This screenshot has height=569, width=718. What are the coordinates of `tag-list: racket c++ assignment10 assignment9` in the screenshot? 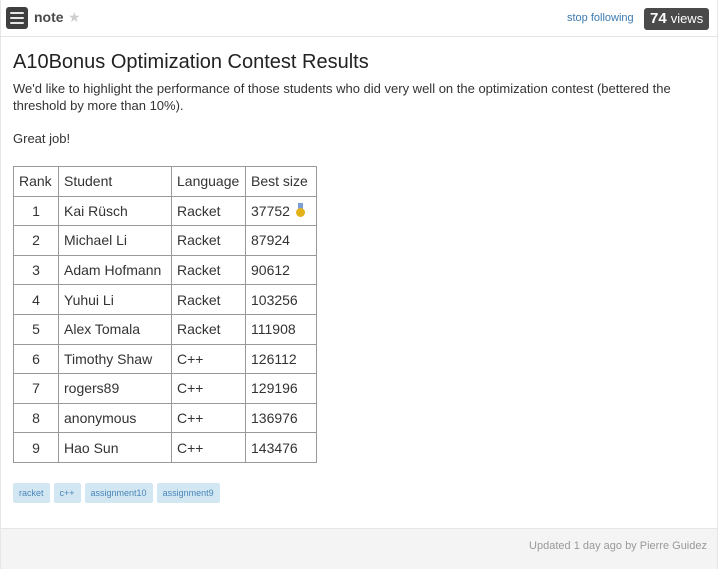 It's located at (116, 493).